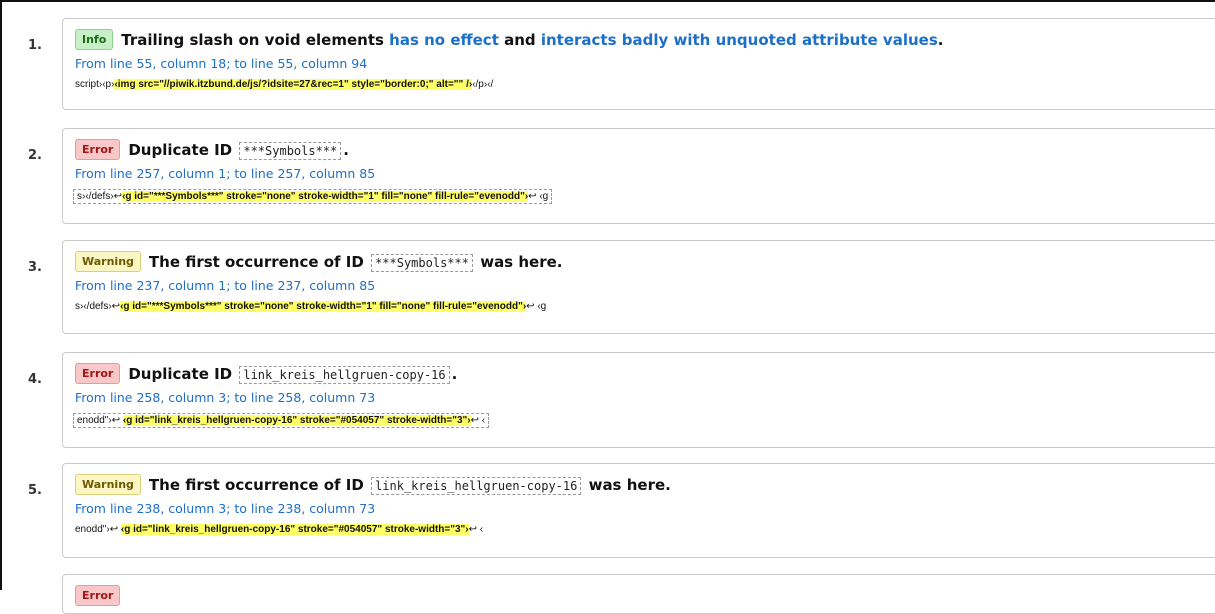 The image size is (1215, 614). I want to click on message-number: 2., so click(35, 155).